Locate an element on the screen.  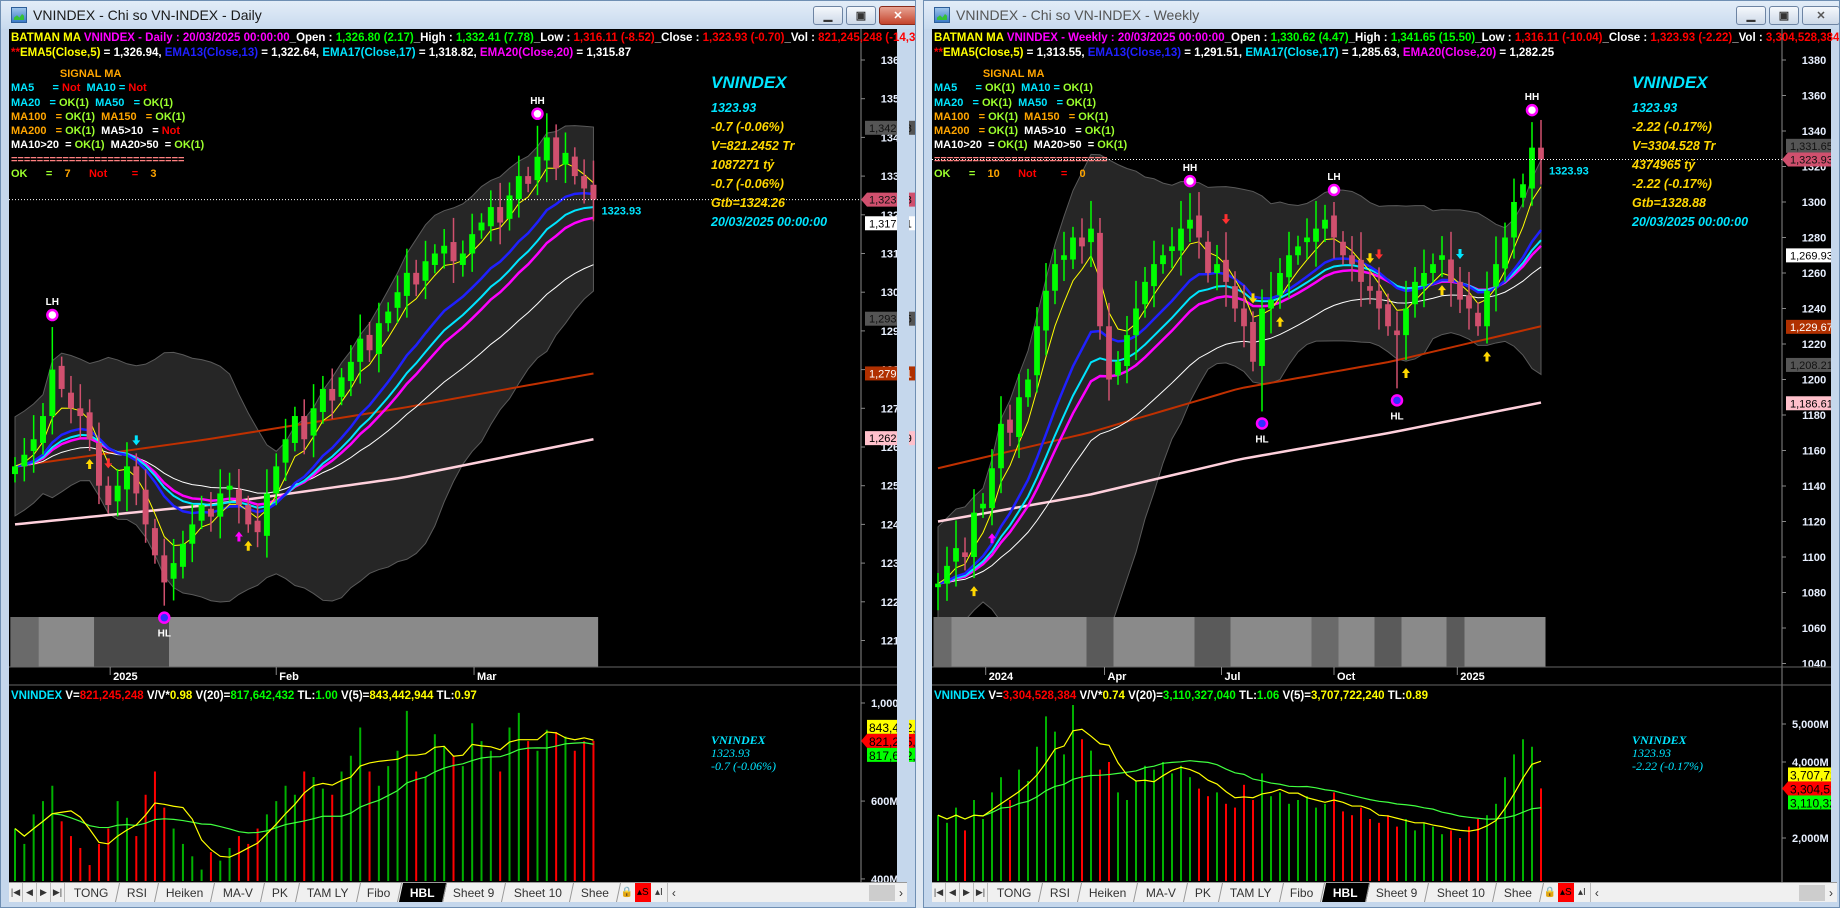
text-segment: MA5>10 = is located at coordinates (1051, 131).